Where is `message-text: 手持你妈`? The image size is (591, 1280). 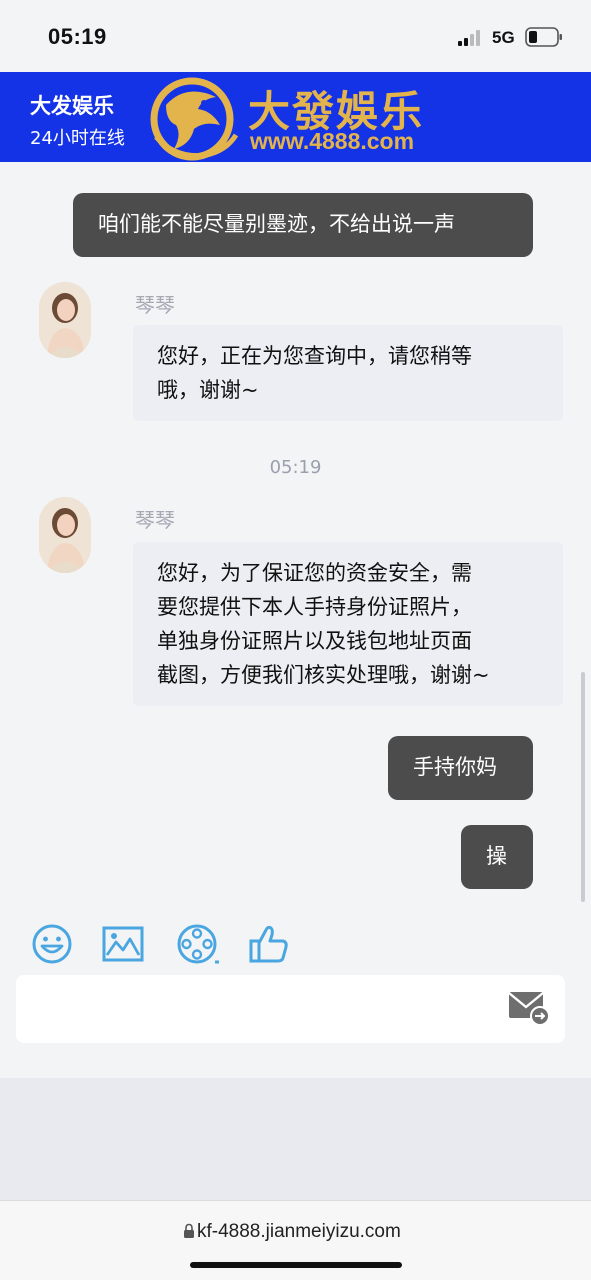
message-text: 手持你妈 is located at coordinates (455, 767).